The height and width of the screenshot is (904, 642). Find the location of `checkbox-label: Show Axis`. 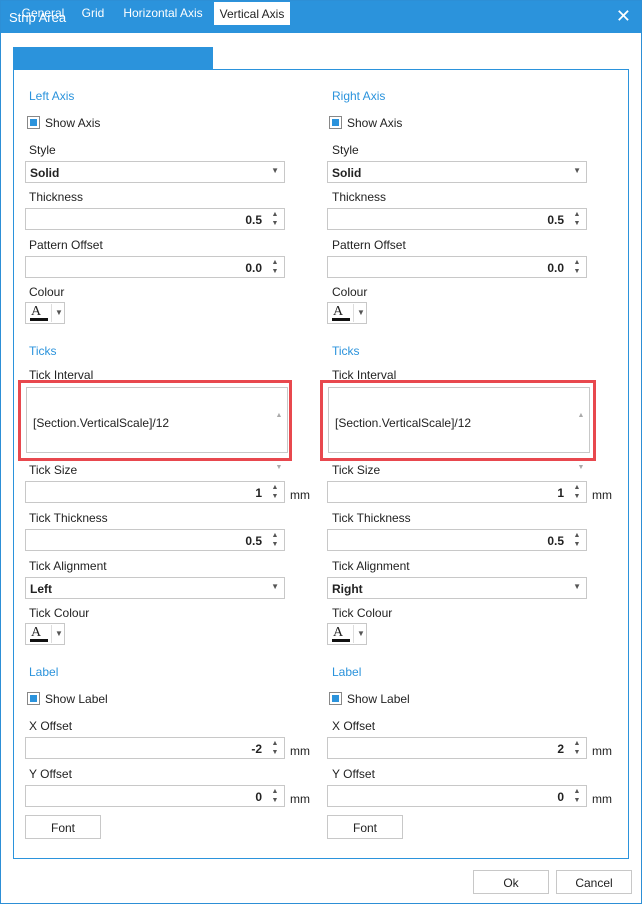

checkbox-label: Show Axis is located at coordinates (73, 123).